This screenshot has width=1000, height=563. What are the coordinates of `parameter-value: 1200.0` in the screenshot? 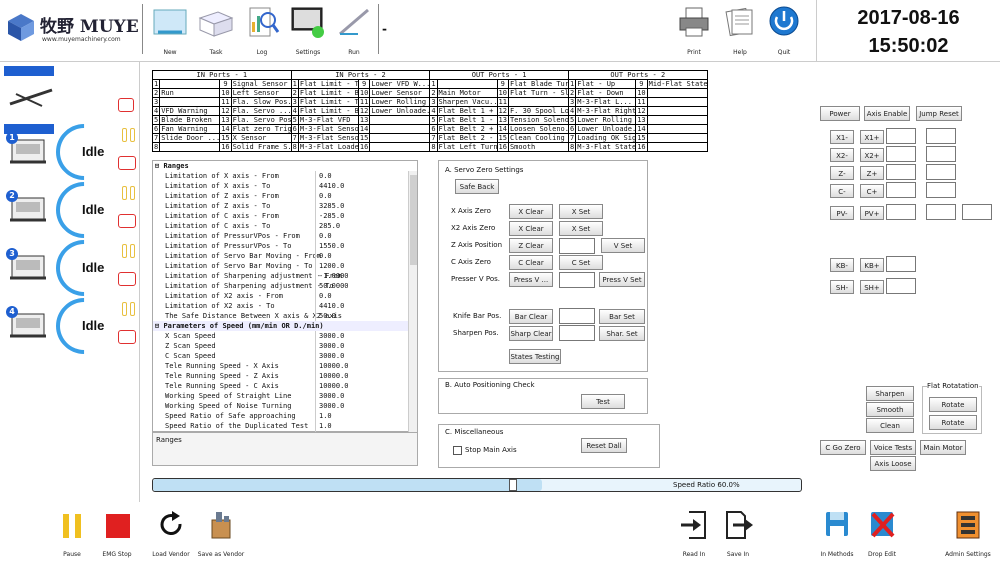 It's located at (355, 266).